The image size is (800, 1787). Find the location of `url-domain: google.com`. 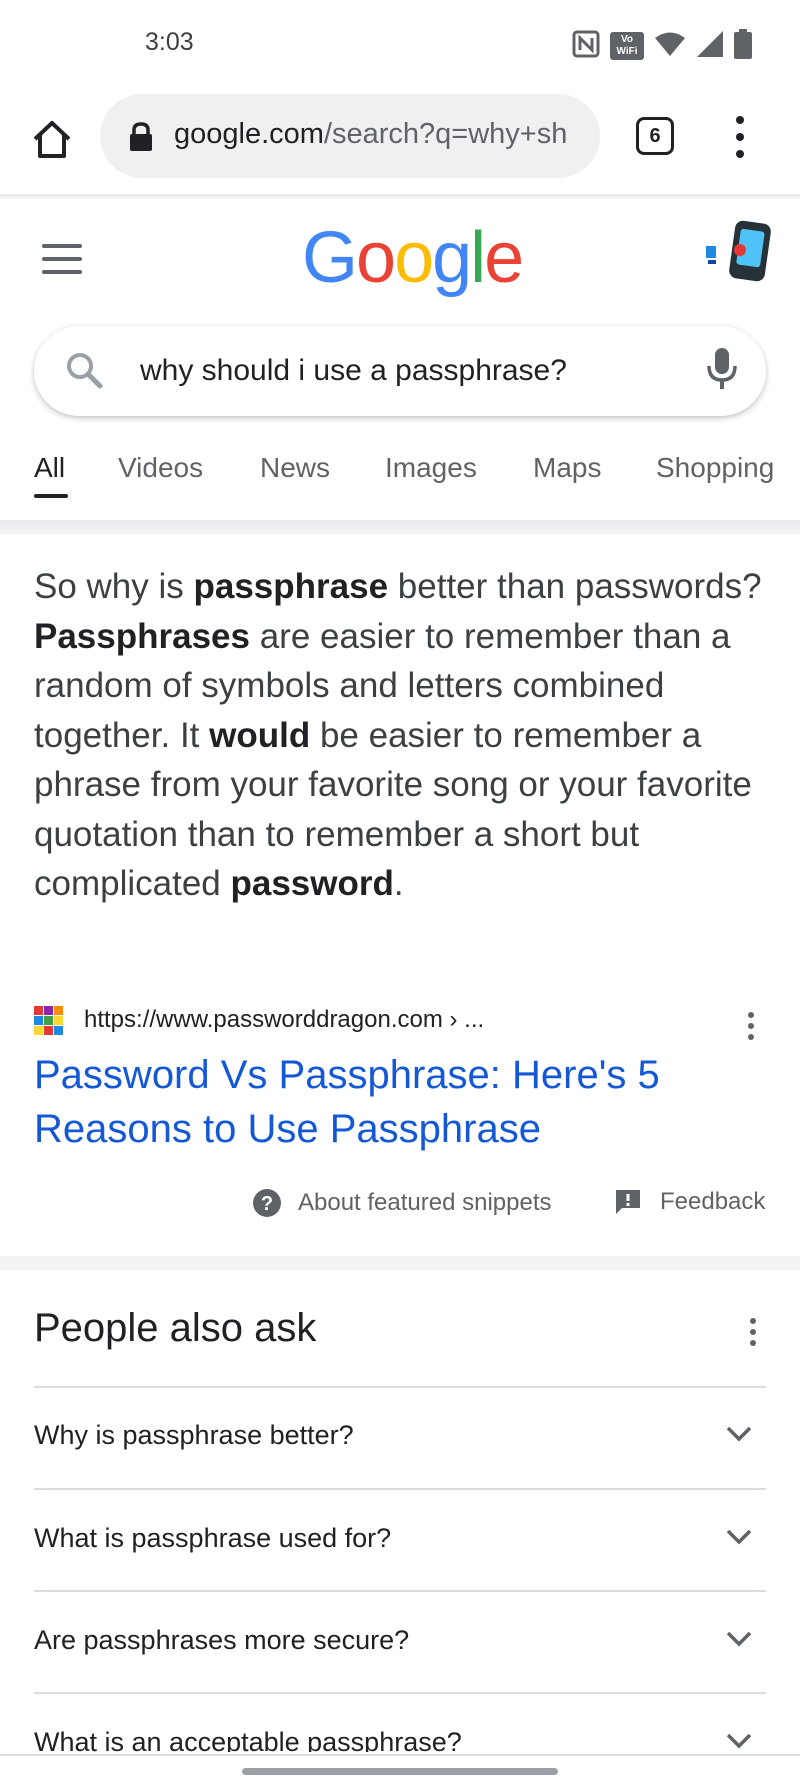

url-domain: google.com is located at coordinates (249, 134).